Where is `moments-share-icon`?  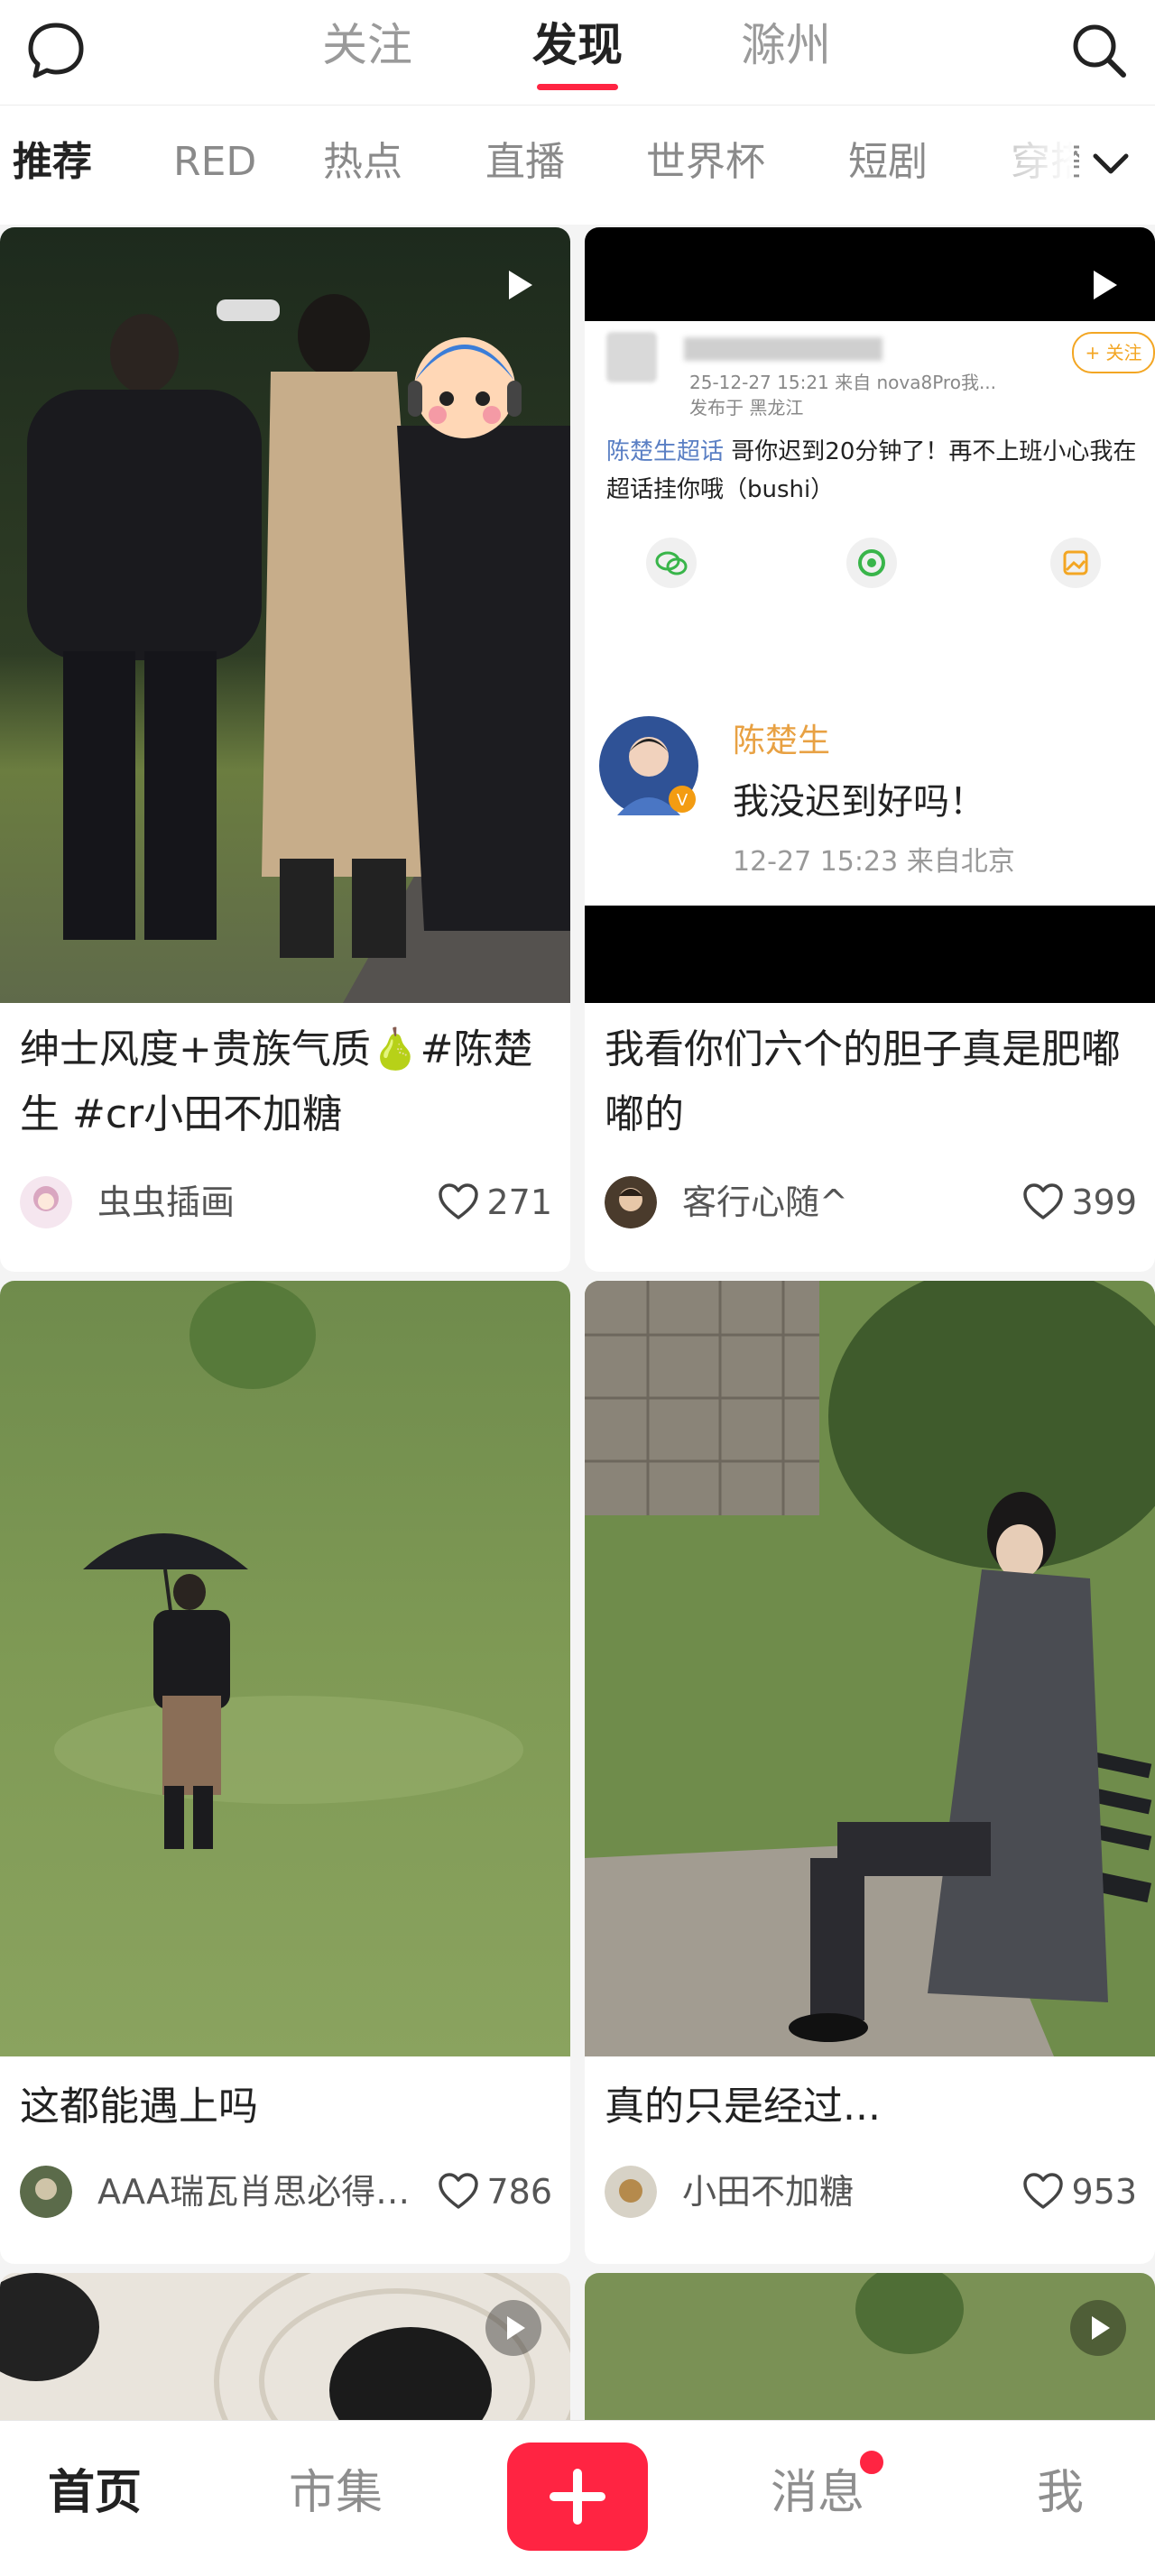
moments-share-icon is located at coordinates (871, 563).